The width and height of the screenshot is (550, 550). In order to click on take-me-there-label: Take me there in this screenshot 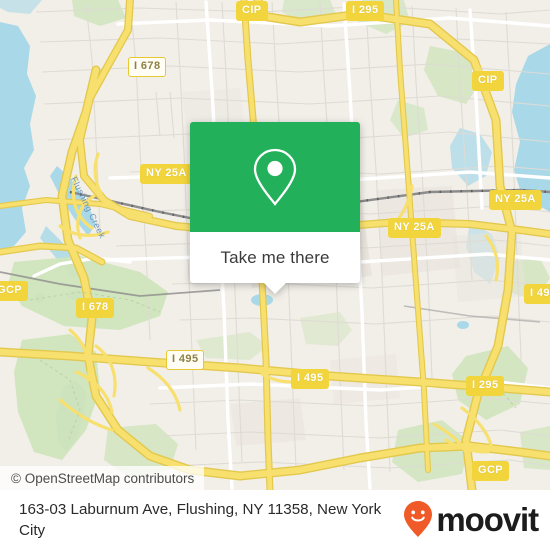, I will do `click(275, 257)`.